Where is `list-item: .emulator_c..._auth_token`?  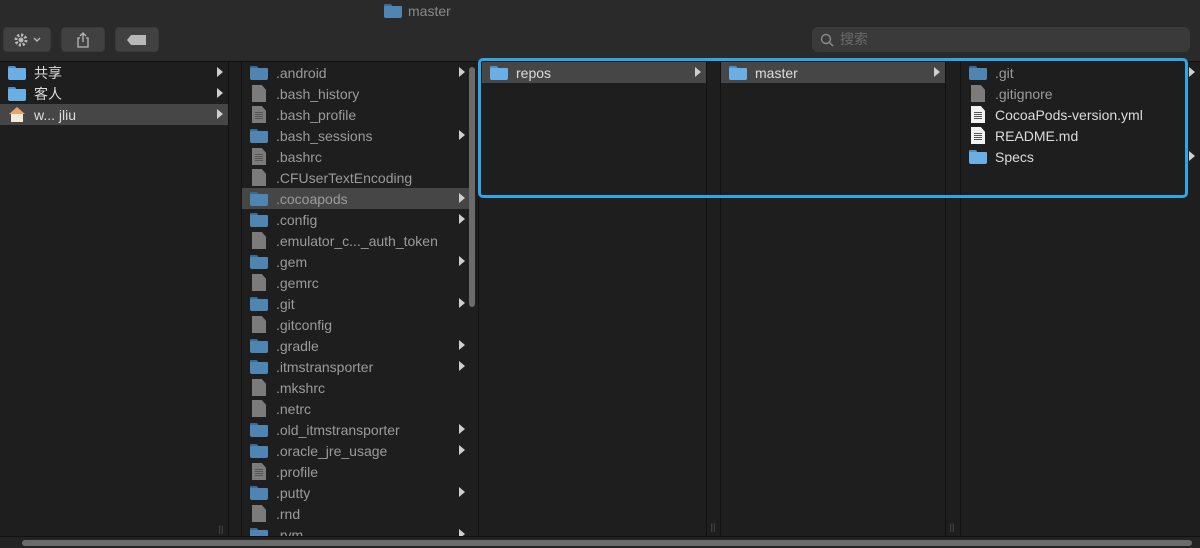
list-item: .emulator_c..._auth_token is located at coordinates (356, 240).